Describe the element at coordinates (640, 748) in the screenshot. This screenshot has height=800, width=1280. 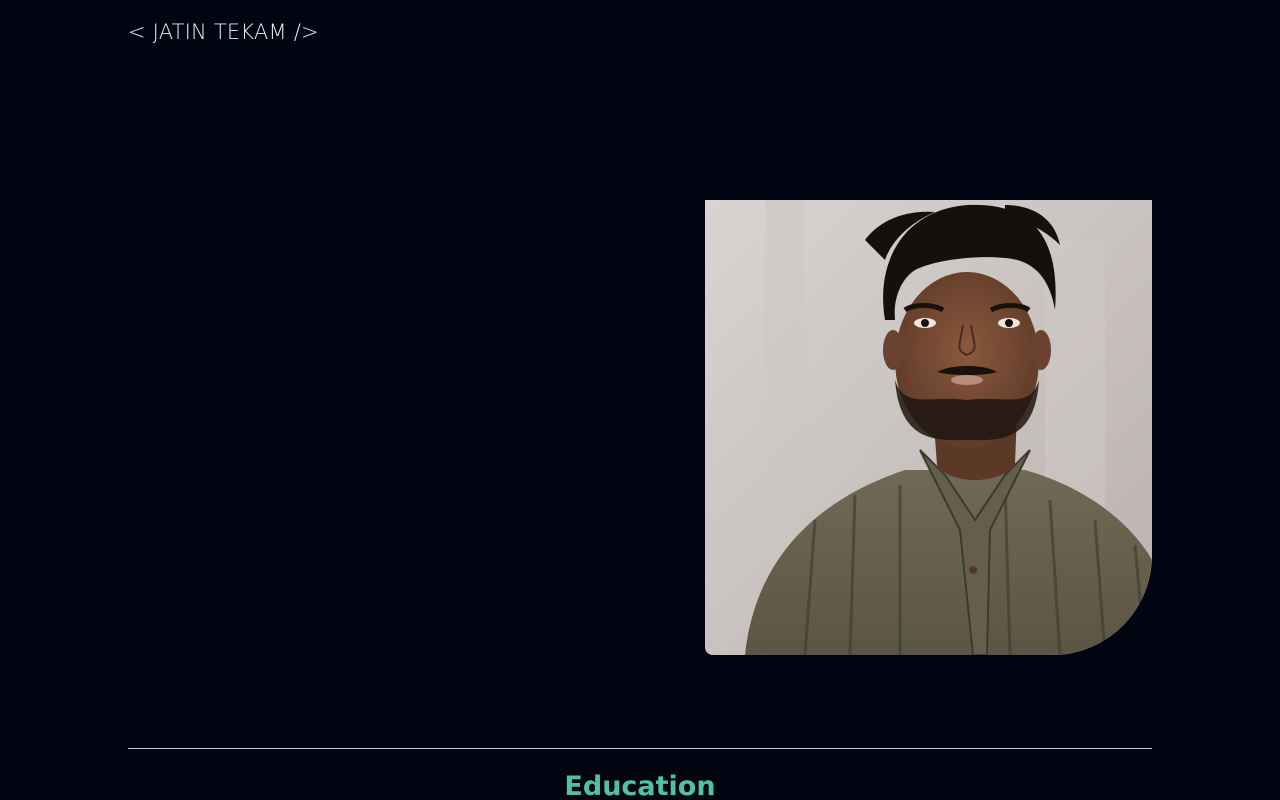
I see `section-divider` at that location.